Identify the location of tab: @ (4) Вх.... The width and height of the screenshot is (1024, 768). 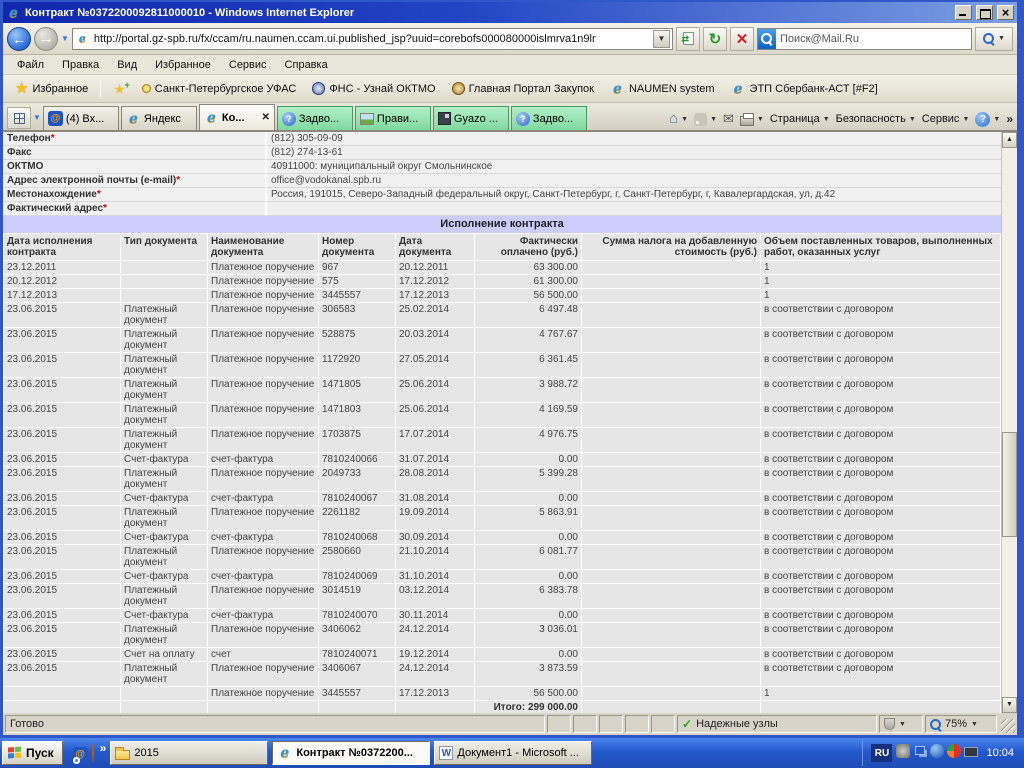
(80, 118).